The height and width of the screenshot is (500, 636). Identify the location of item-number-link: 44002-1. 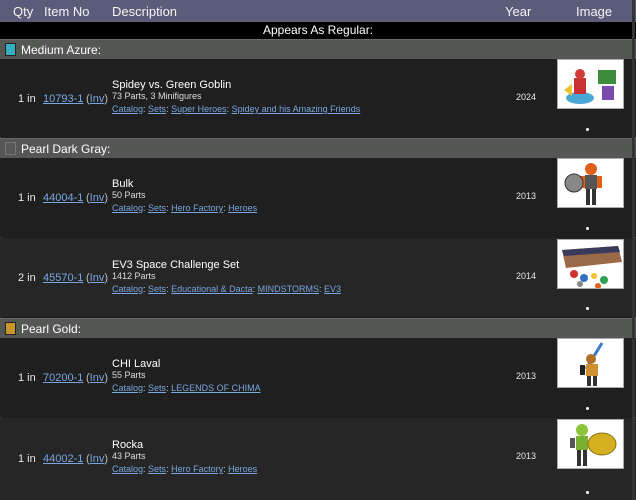
(63, 459).